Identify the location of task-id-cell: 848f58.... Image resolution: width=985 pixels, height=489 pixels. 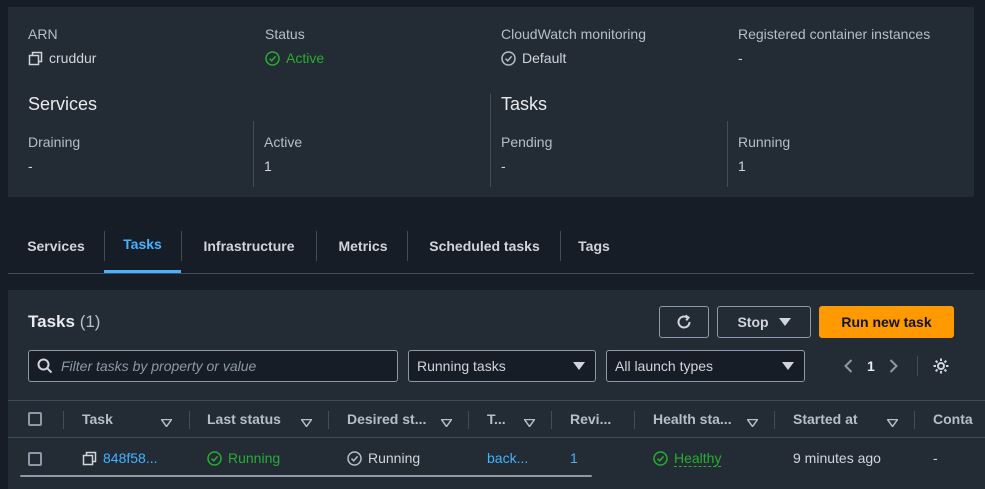
(120, 458).